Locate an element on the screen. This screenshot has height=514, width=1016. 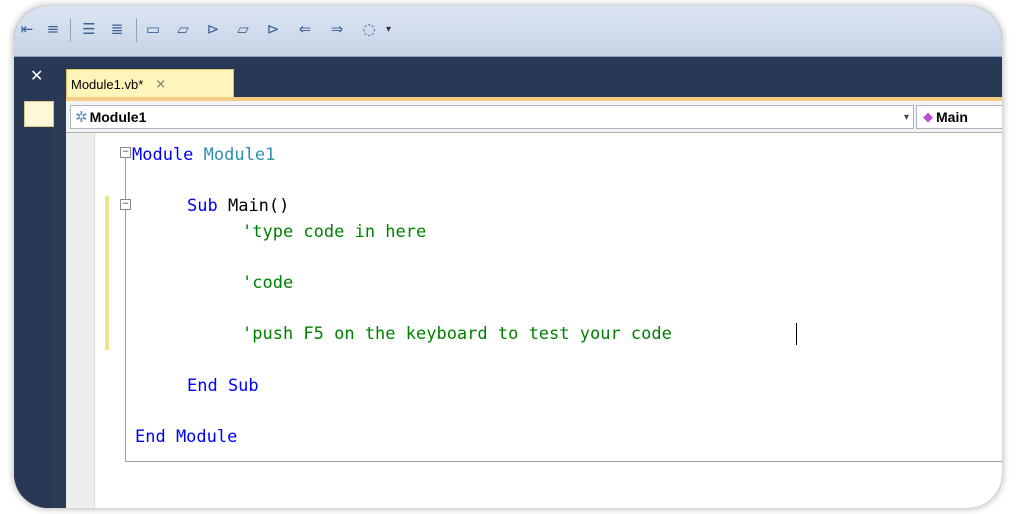
code-line-6: 'code is located at coordinates (268, 283).